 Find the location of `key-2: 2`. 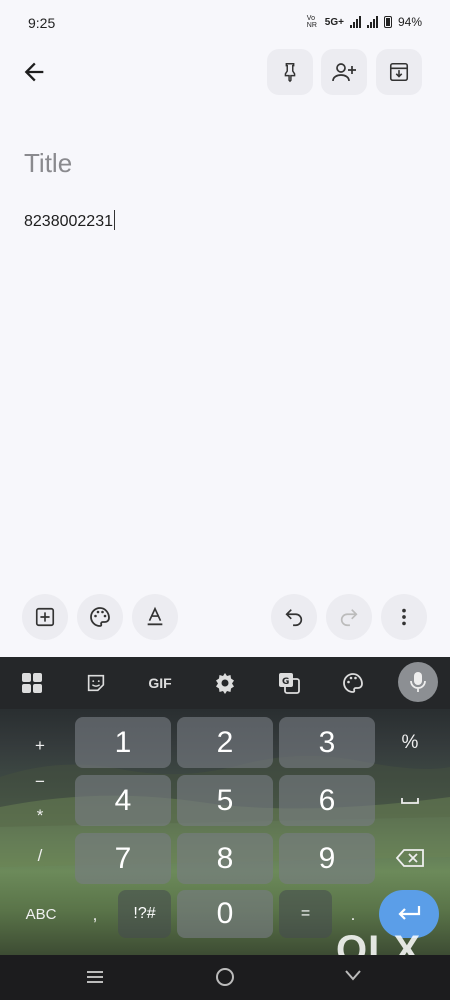

key-2: 2 is located at coordinates (225, 742).